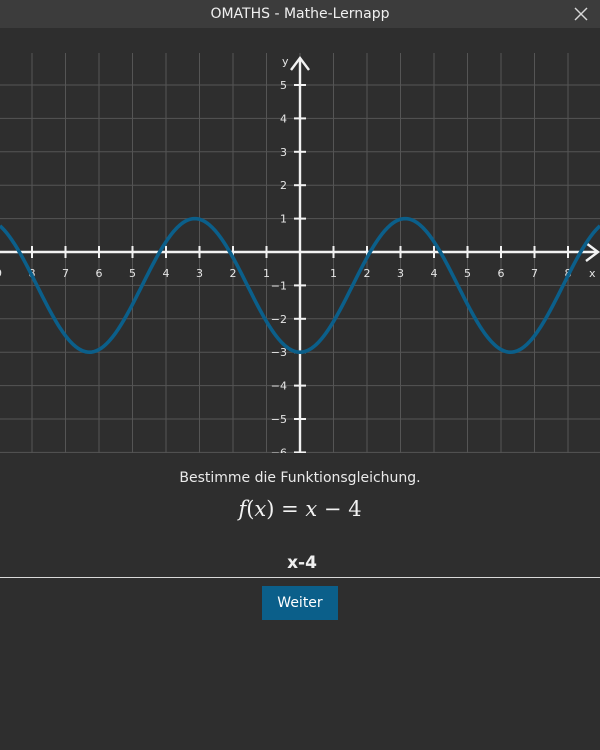  I want to click on y-tick-label: −1, so click(279, 285).